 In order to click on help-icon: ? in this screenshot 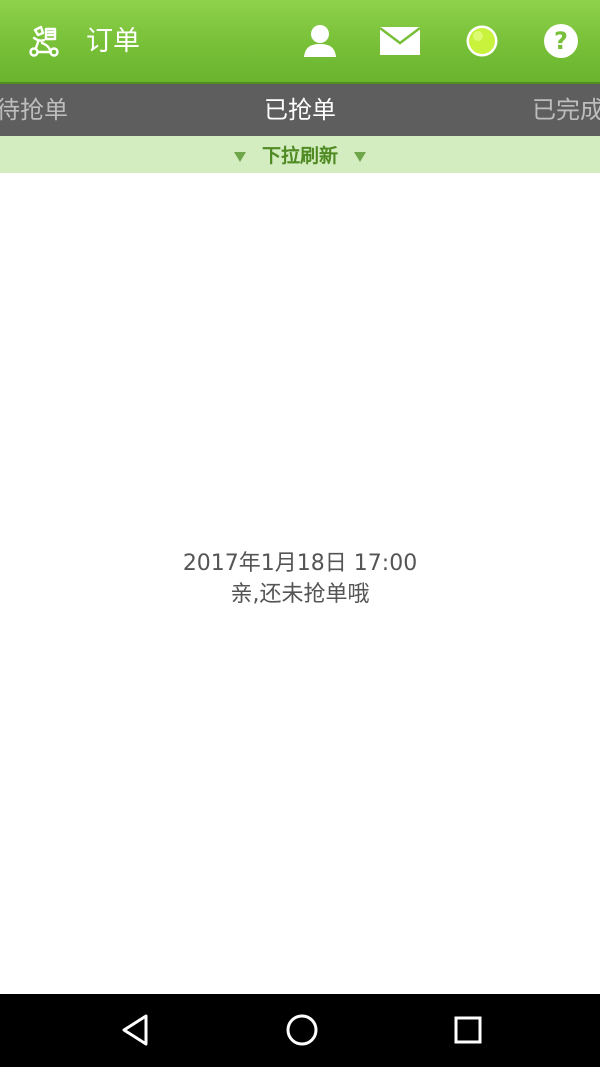, I will do `click(561, 41)`.